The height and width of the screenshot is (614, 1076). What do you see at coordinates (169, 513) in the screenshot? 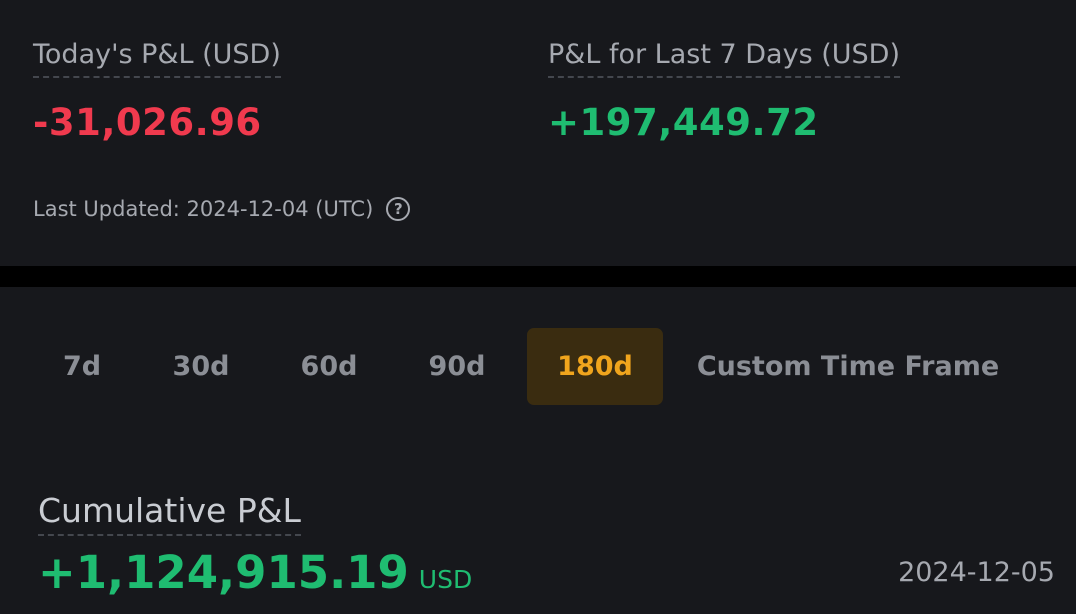
I see `cumulative-pnl-label: Cumulative P&L` at bounding box center [169, 513].